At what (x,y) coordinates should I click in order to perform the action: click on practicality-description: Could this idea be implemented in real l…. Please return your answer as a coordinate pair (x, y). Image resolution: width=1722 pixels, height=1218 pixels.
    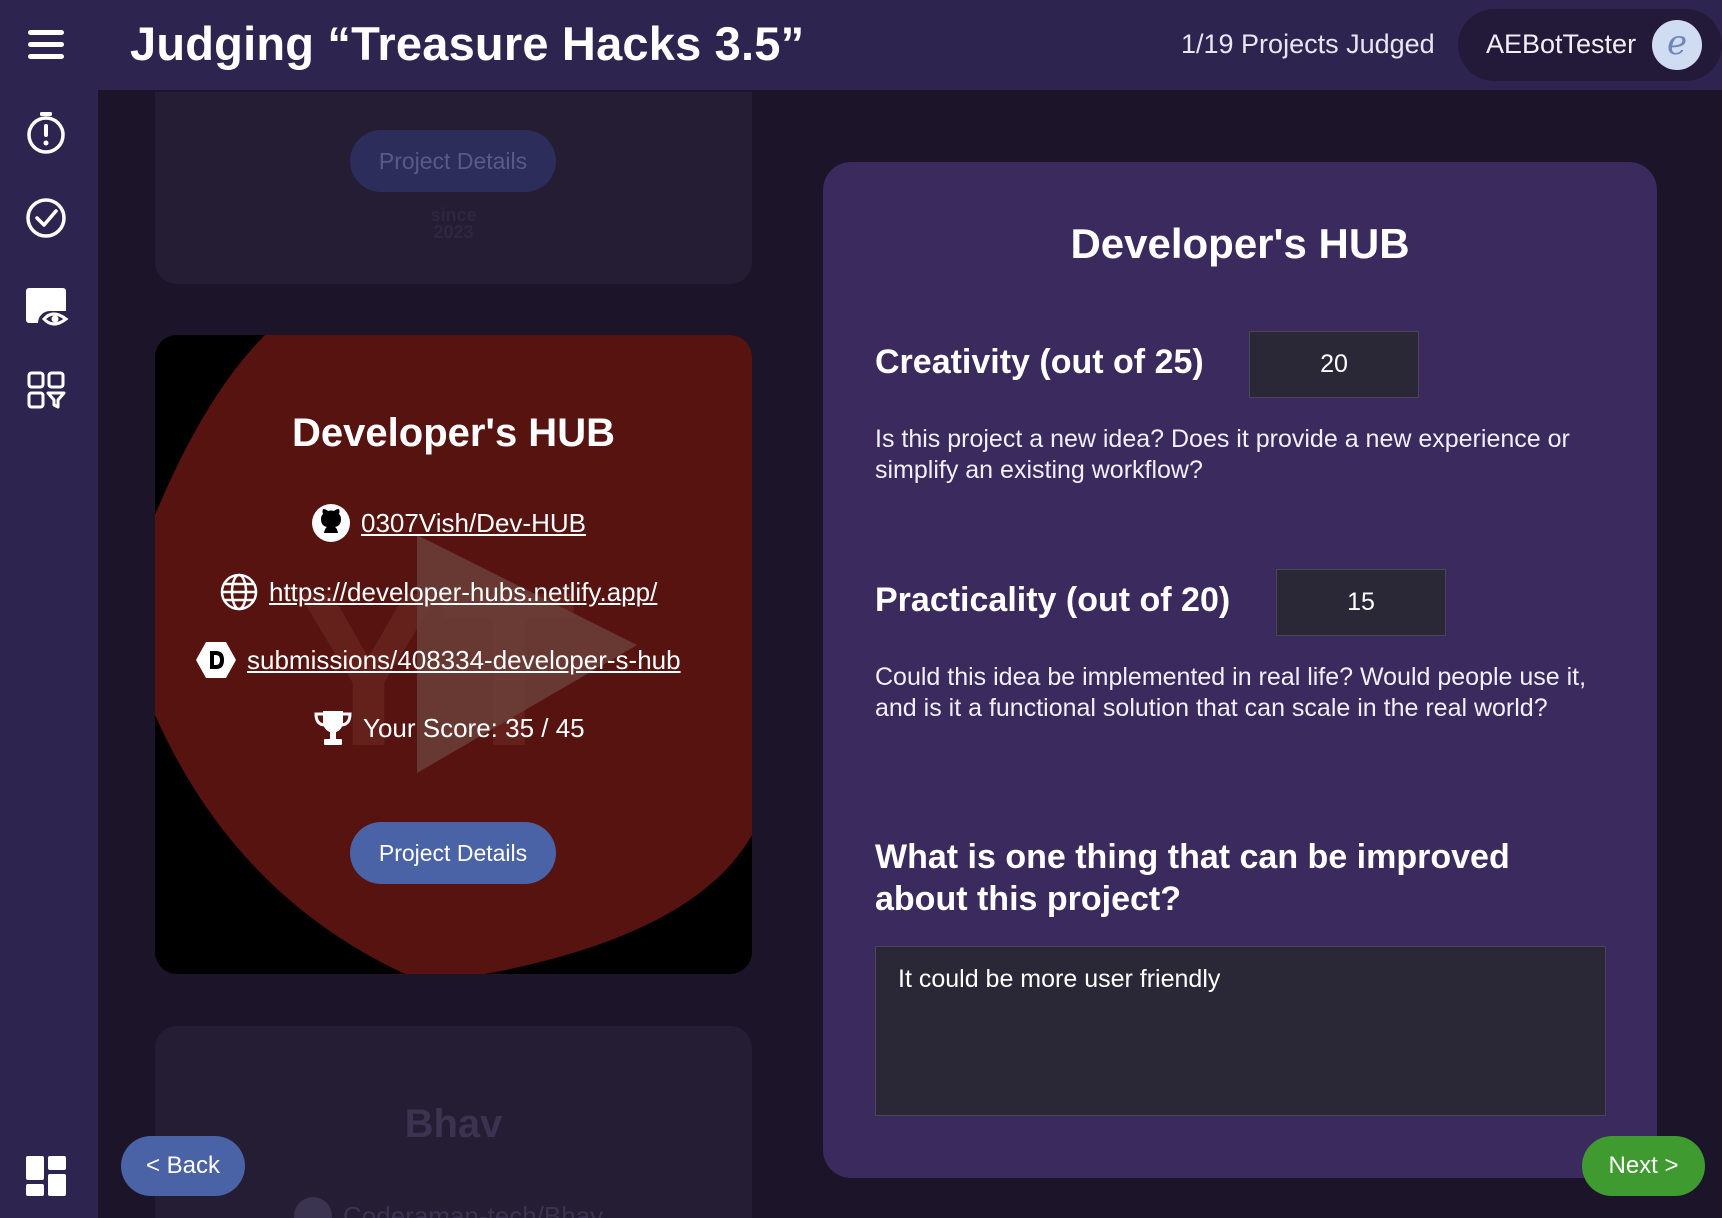
    Looking at the image, I should click on (1231, 692).